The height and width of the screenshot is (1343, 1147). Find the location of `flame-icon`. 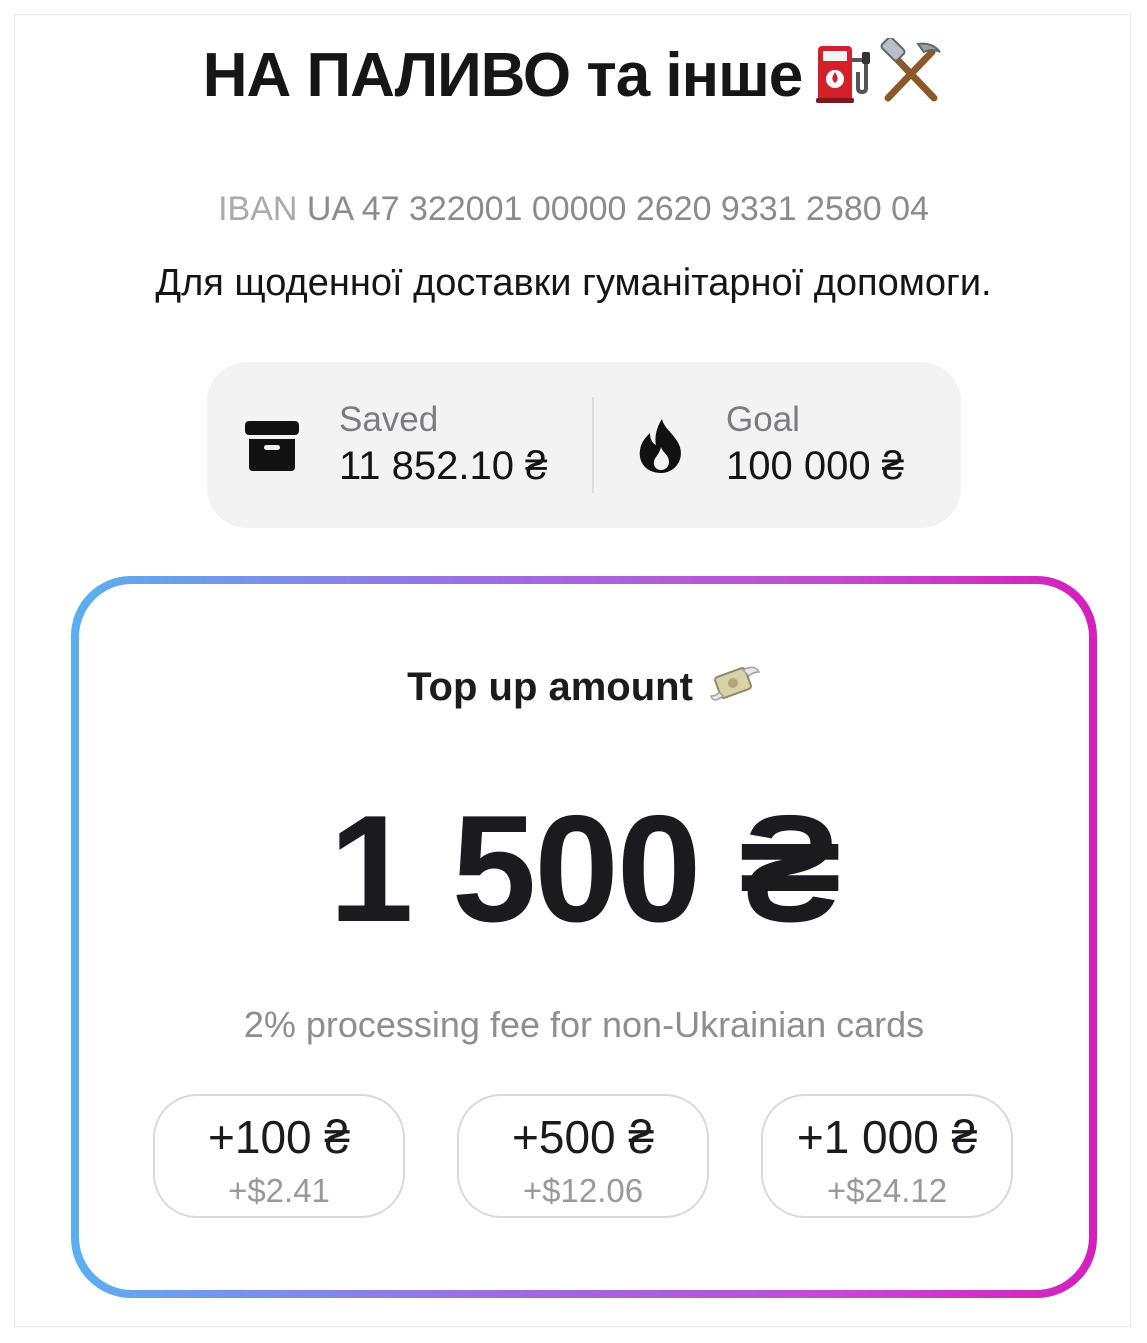

flame-icon is located at coordinates (661, 446).